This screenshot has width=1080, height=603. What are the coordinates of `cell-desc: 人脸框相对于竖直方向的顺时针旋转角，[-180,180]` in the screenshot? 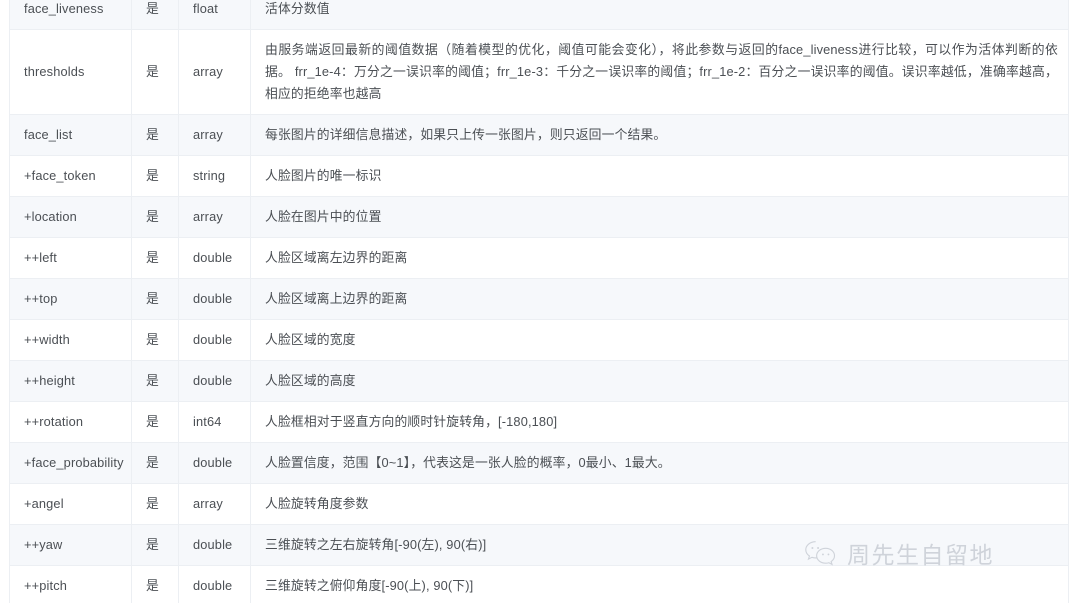 It's located at (659, 422).